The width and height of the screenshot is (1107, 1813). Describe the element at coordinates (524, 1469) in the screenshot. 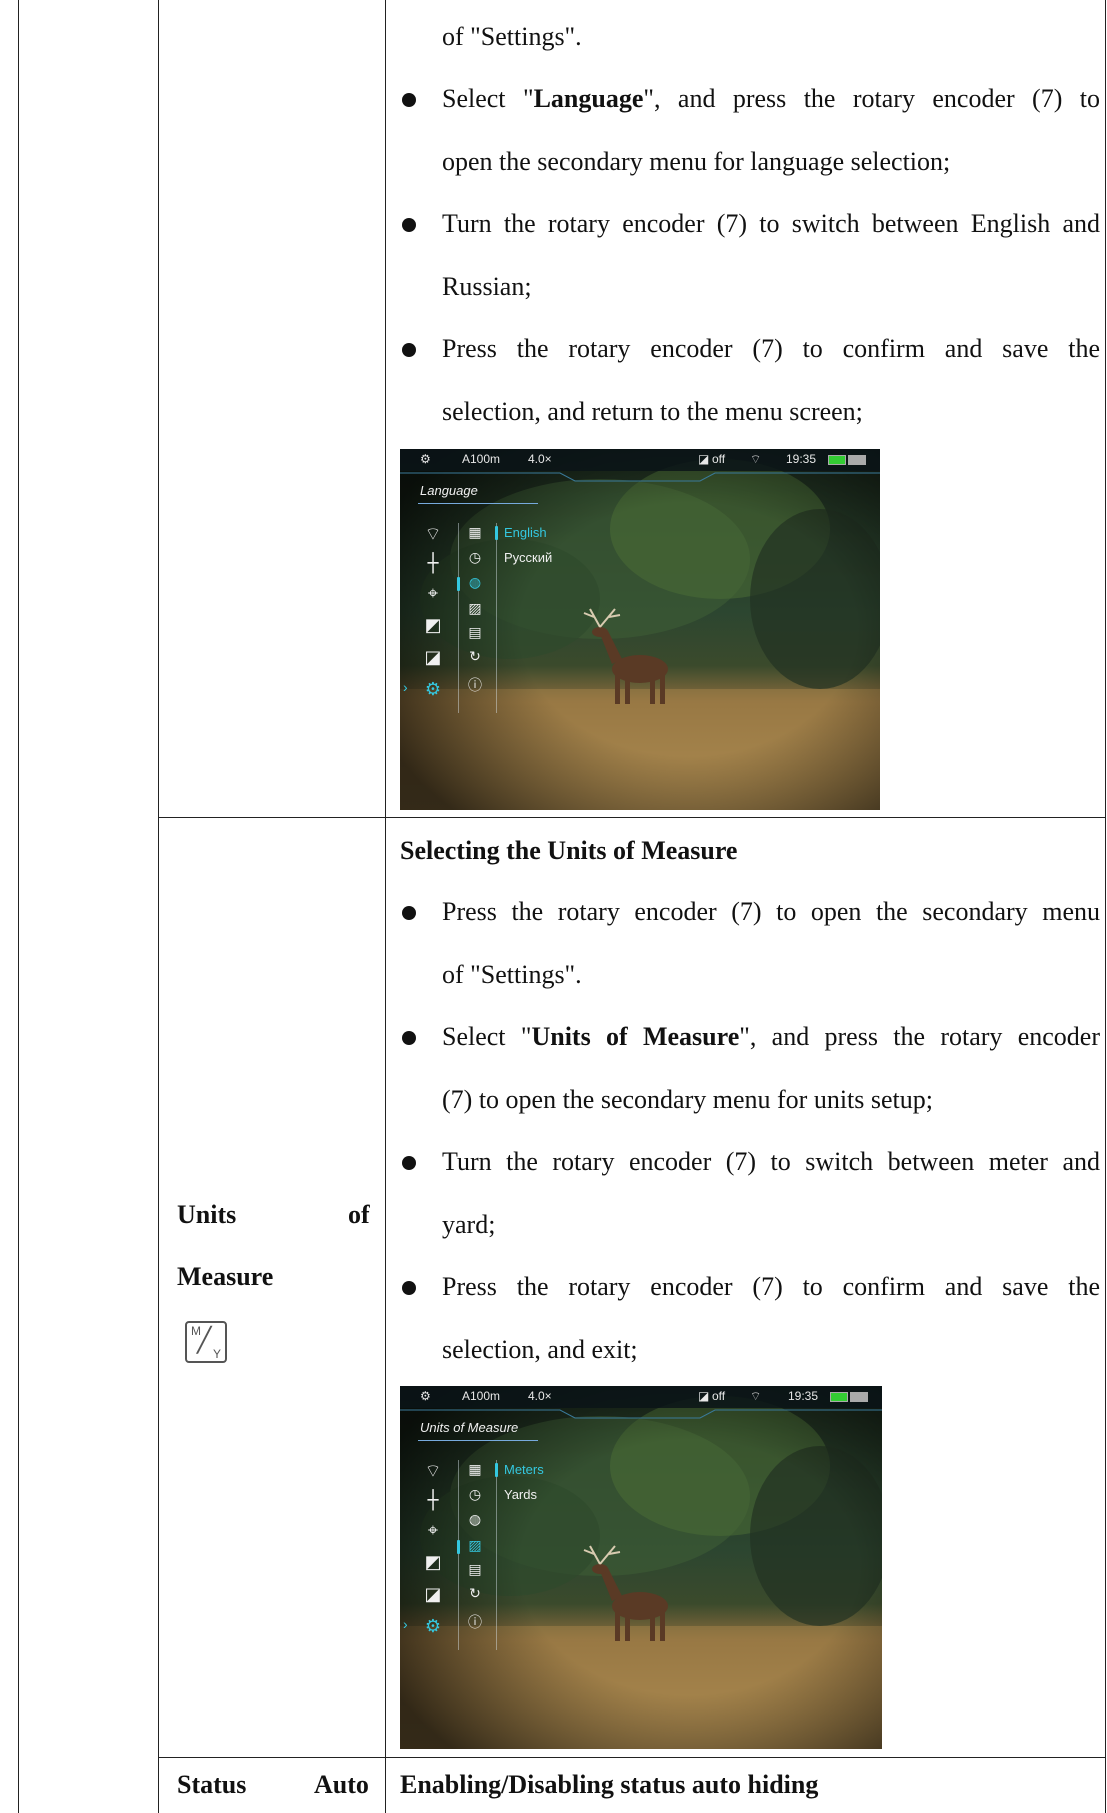

I see `units-option-meters: Meters` at that location.